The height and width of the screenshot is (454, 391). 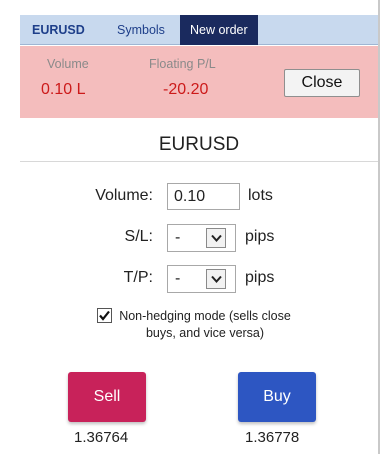 What do you see at coordinates (260, 195) in the screenshot?
I see `volume-unit-label: lots` at bounding box center [260, 195].